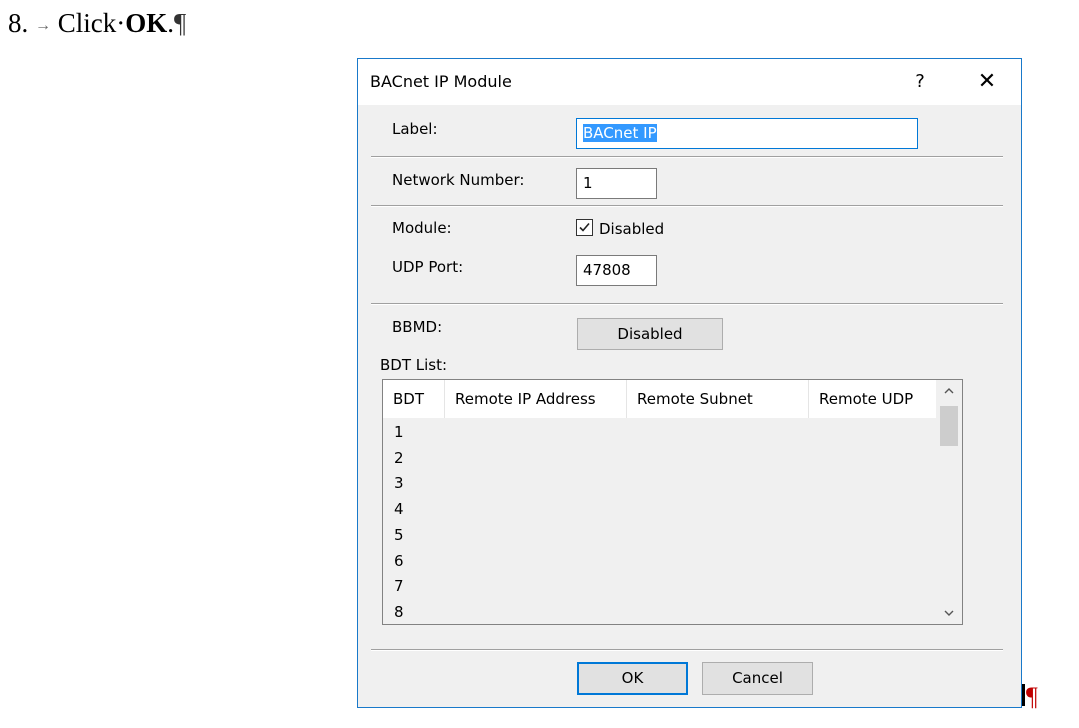 This screenshot has height=728, width=1079. What do you see at coordinates (631, 229) in the screenshot?
I see `module-checkbox-label: Disabled` at bounding box center [631, 229].